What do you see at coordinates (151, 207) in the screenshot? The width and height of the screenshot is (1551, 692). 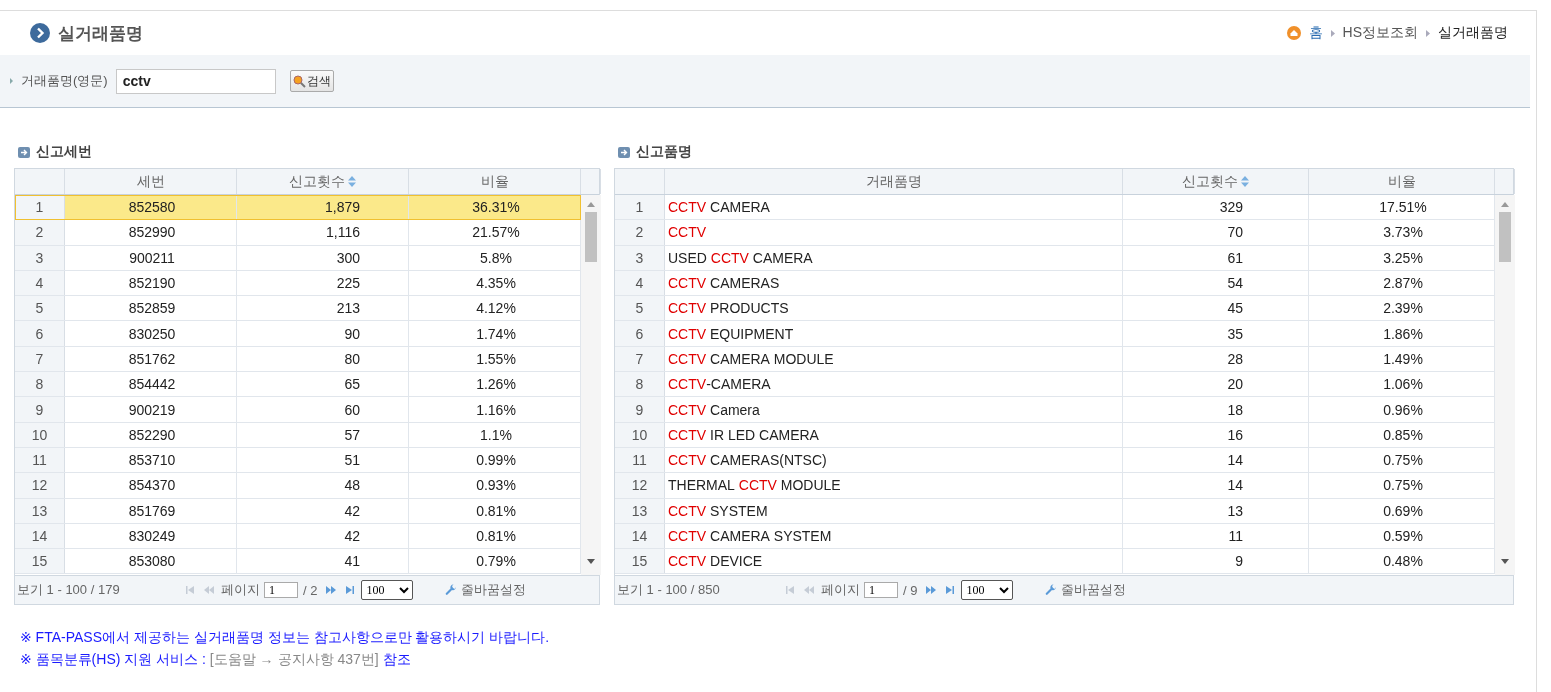 I see `table-cell: 852580` at bounding box center [151, 207].